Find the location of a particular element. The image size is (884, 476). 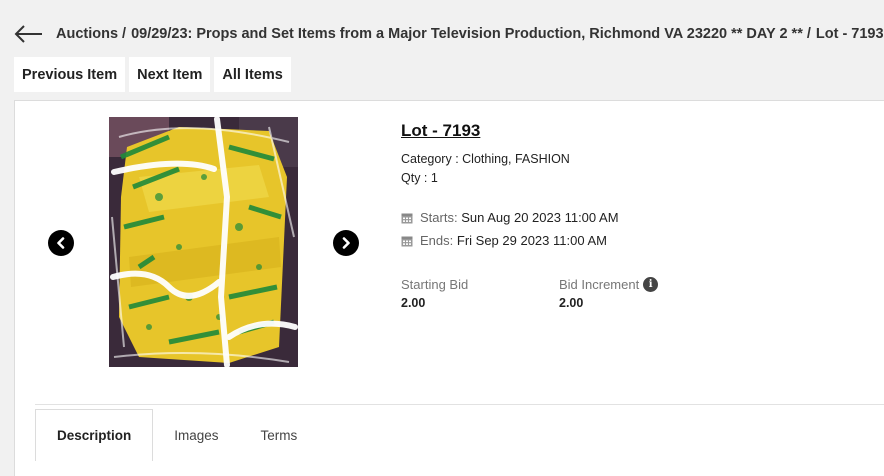

qty-value: 1 is located at coordinates (434, 178).